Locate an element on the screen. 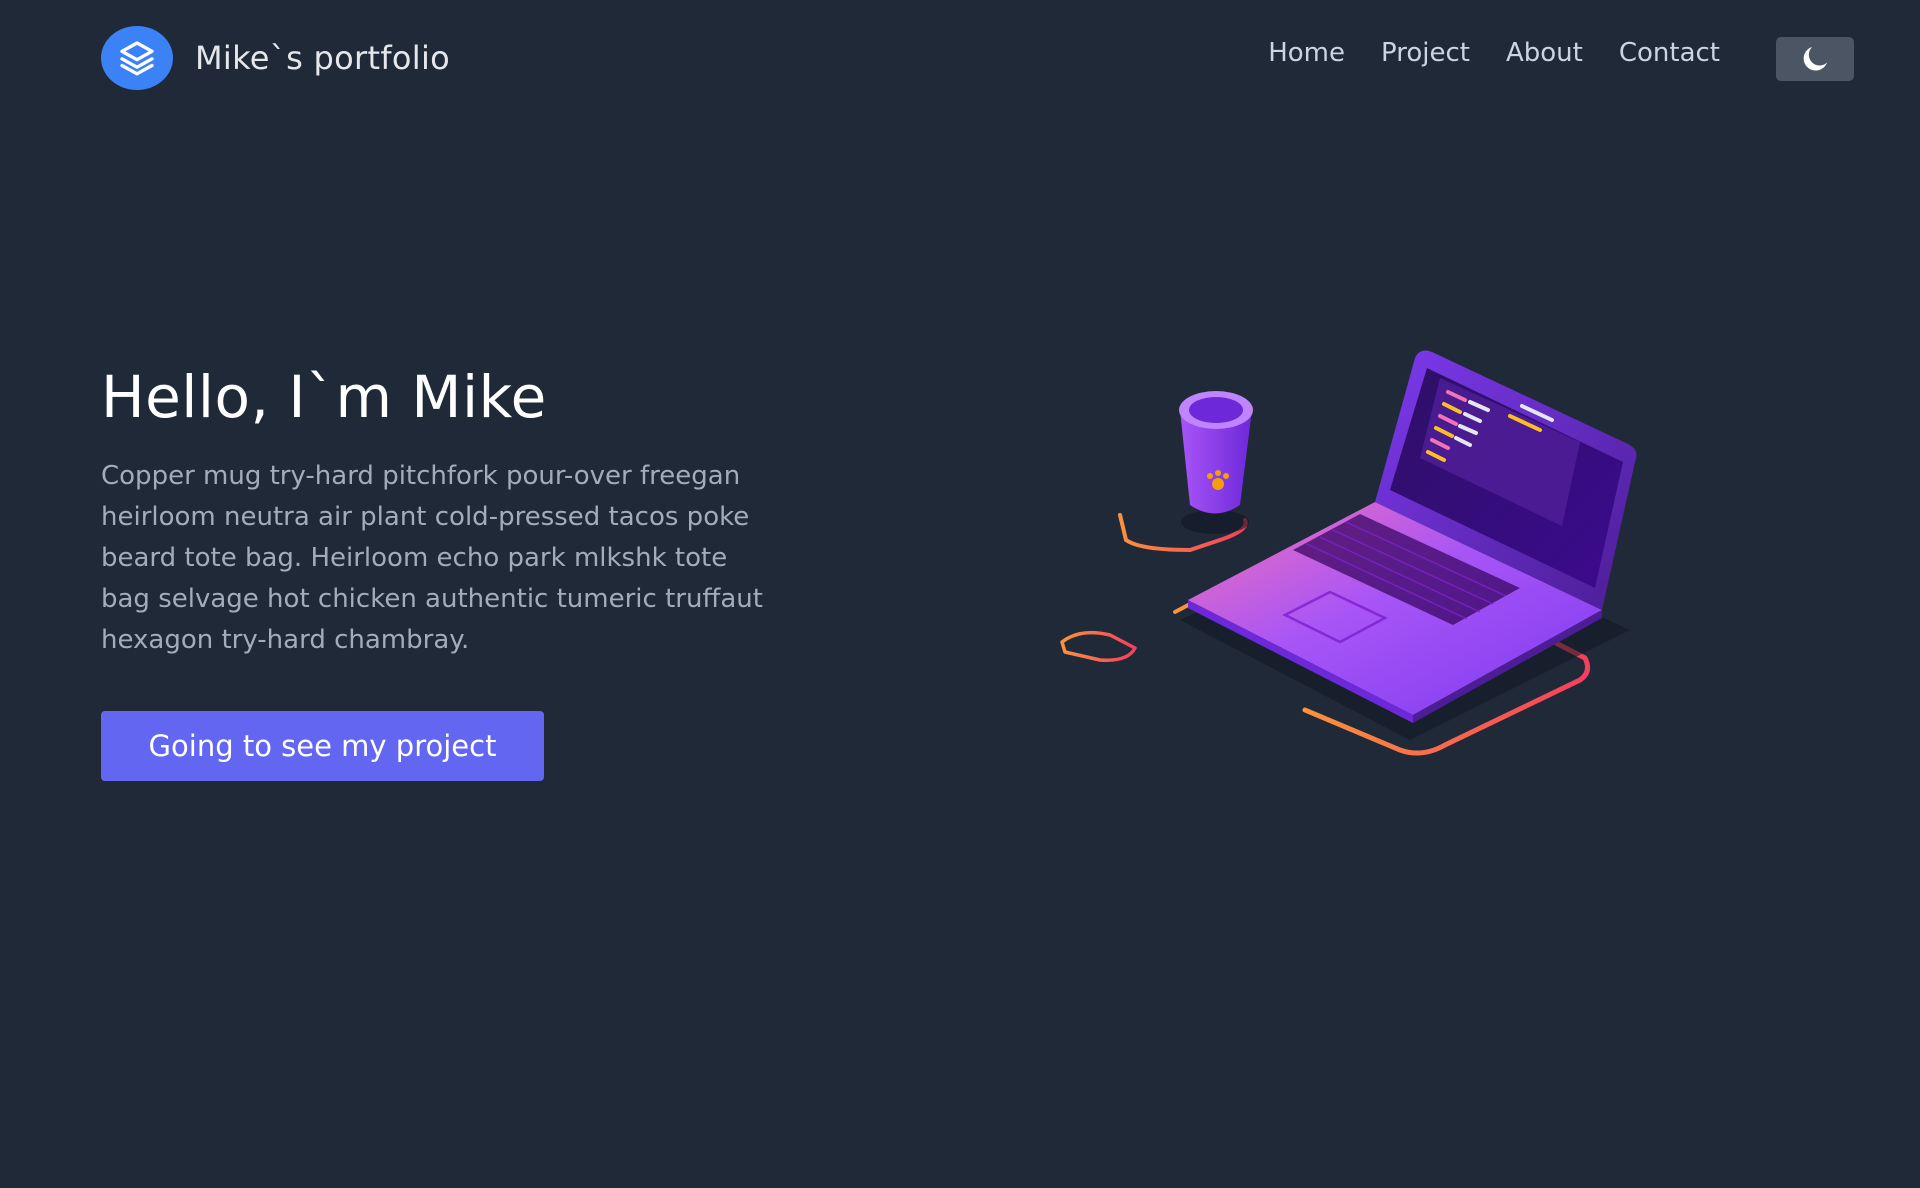  see-project-button: Going to see my project is located at coordinates (322, 746).